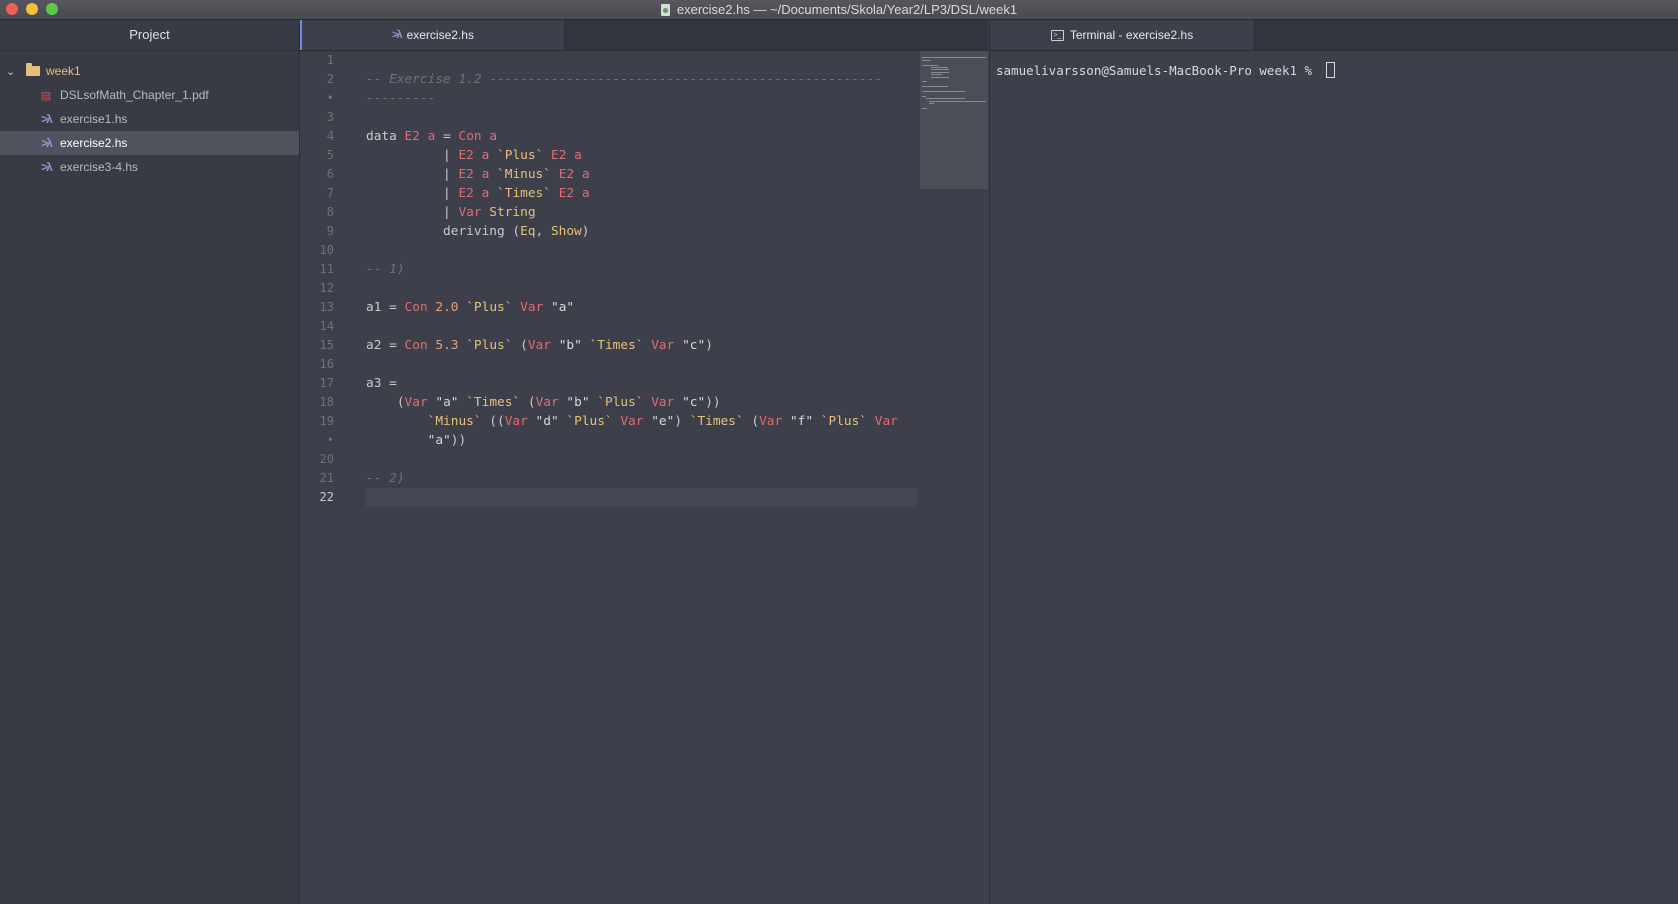  I want to click on chevron-down-icon: ⌄, so click(11, 71).